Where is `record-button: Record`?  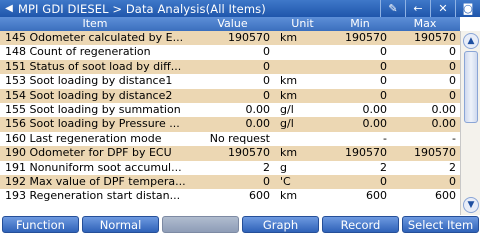 record-button: Record is located at coordinates (360, 224).